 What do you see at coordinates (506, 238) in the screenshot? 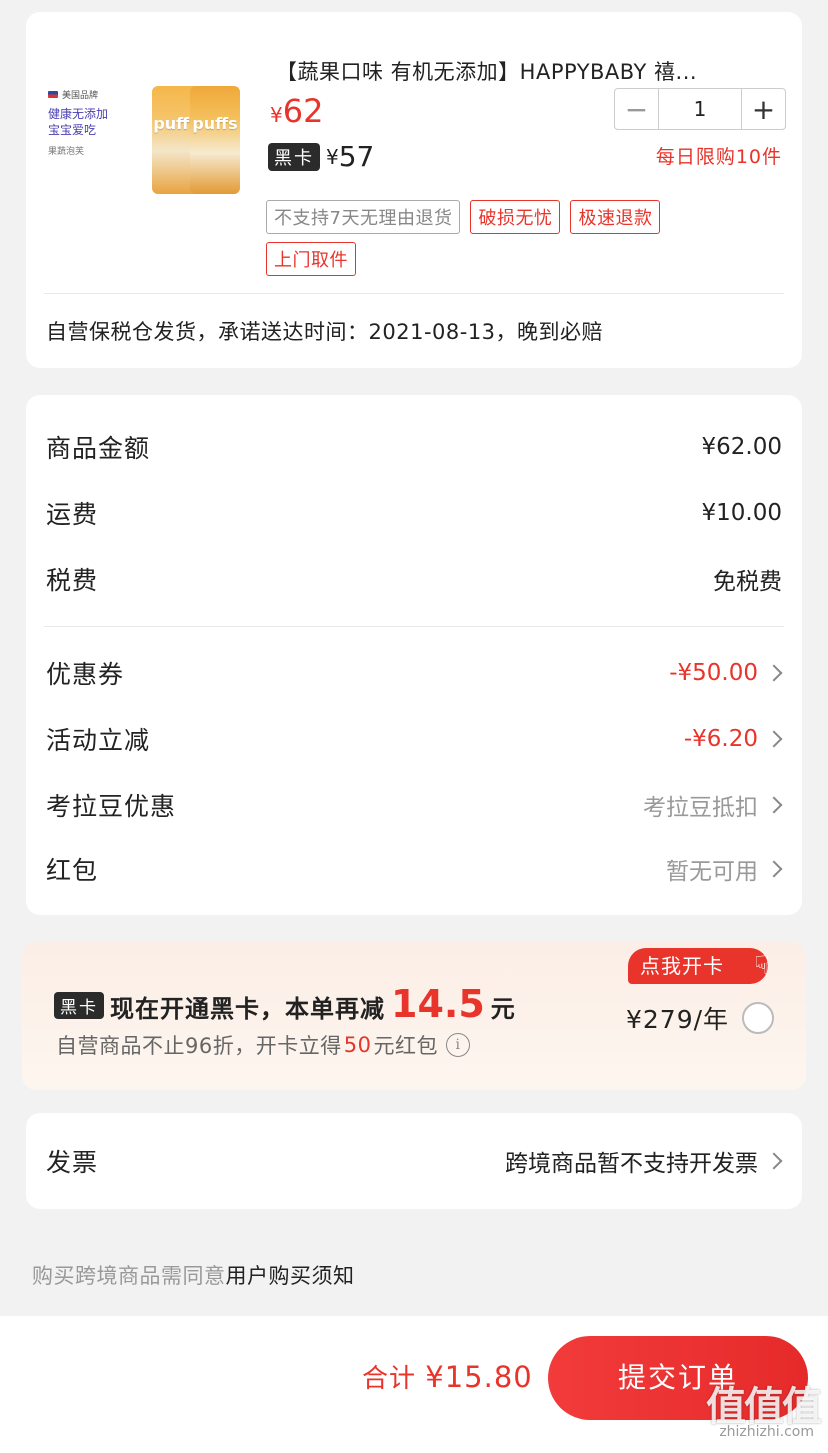
I see `service-tags: 不支持7天无理由退货 破损无忧 极速退款 上门取件` at bounding box center [506, 238].